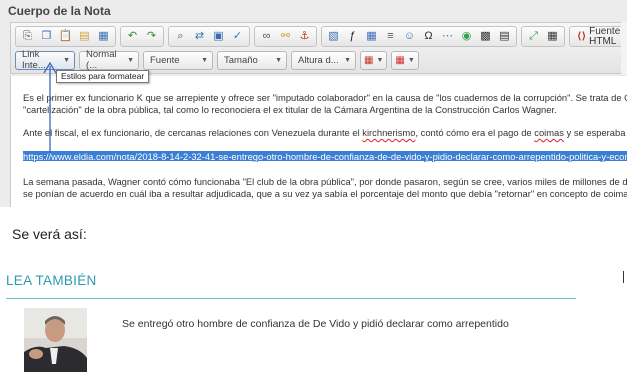 Image resolution: width=627 pixels, height=390 pixels. Describe the element at coordinates (369, 60) in the screenshot. I see `text-color-icon: ▦` at that location.